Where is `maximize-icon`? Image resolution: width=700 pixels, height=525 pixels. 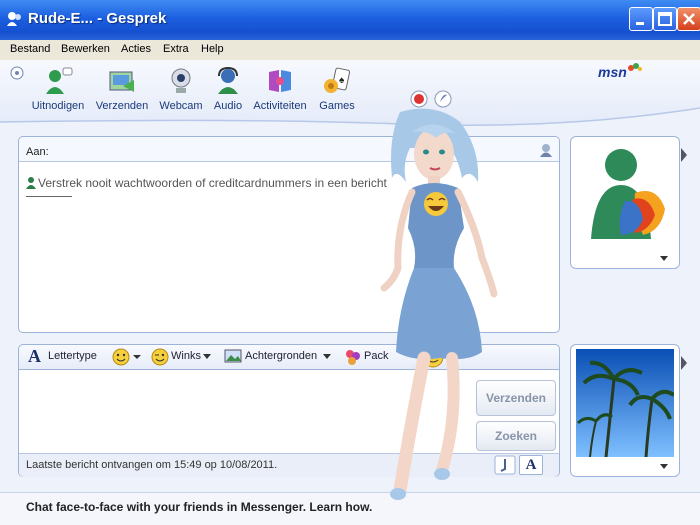
maximize-icon is located at coordinates (665, 19).